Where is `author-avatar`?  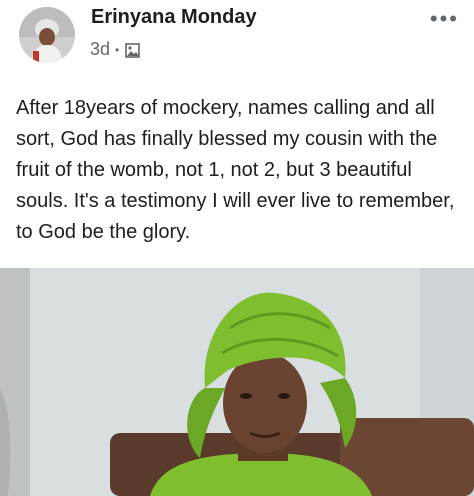 author-avatar is located at coordinates (47, 35).